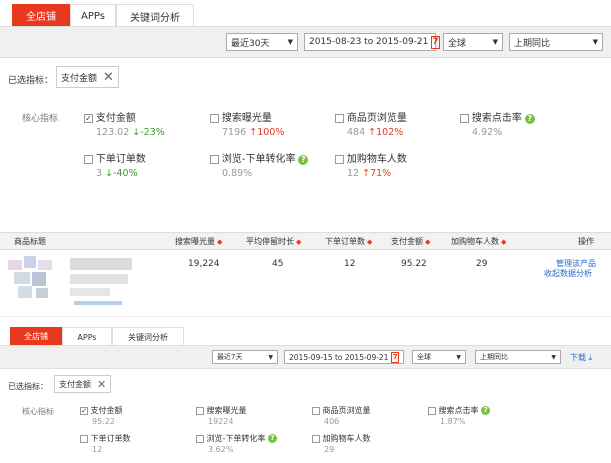 The image size is (611, 463). Describe the element at coordinates (568, 273) in the screenshot. I see `collapse-analysis-link: 收起数据分析` at that location.